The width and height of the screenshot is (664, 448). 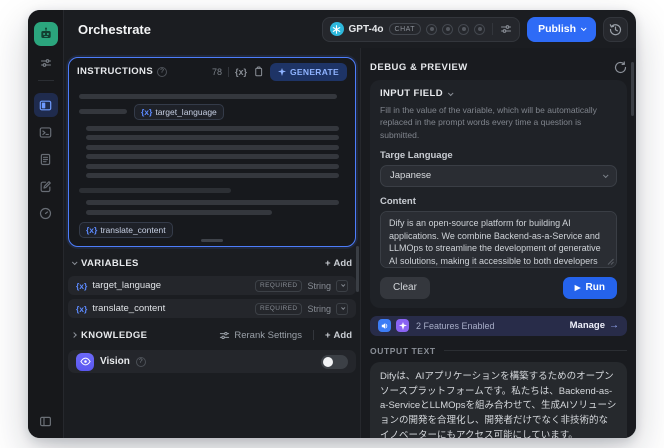 What do you see at coordinates (85, 361) in the screenshot?
I see `vision-eye-icon` at bounding box center [85, 361].